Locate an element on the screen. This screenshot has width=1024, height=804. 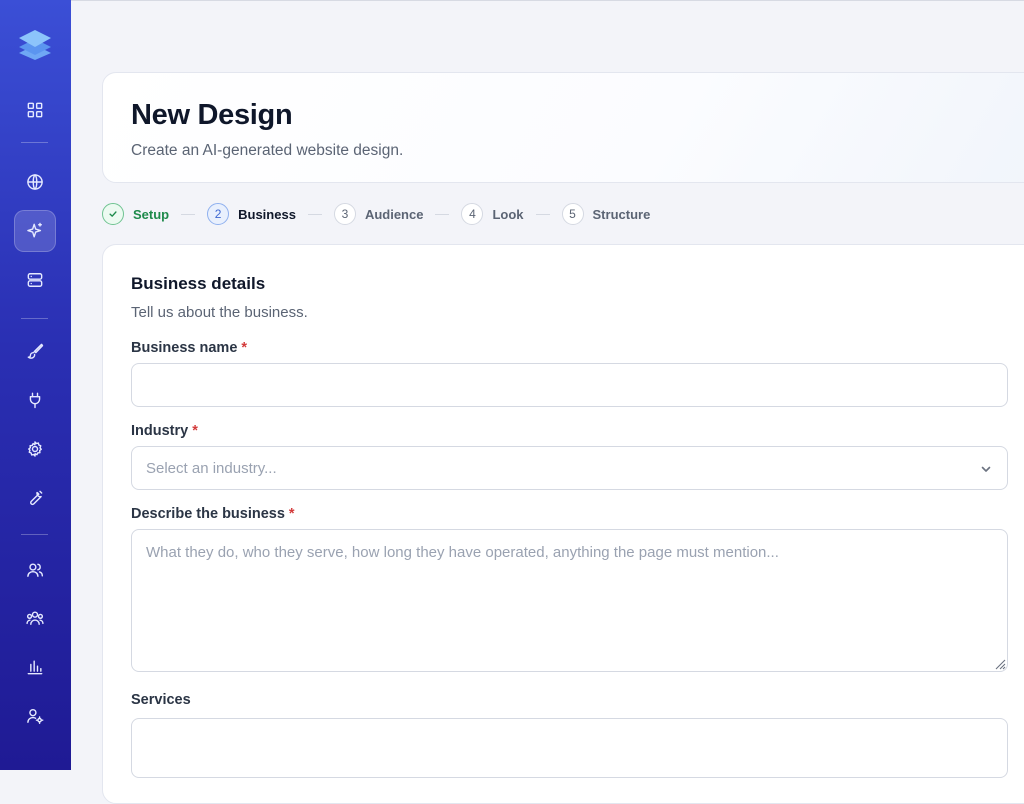
wrench-icon is located at coordinates (36, 498).